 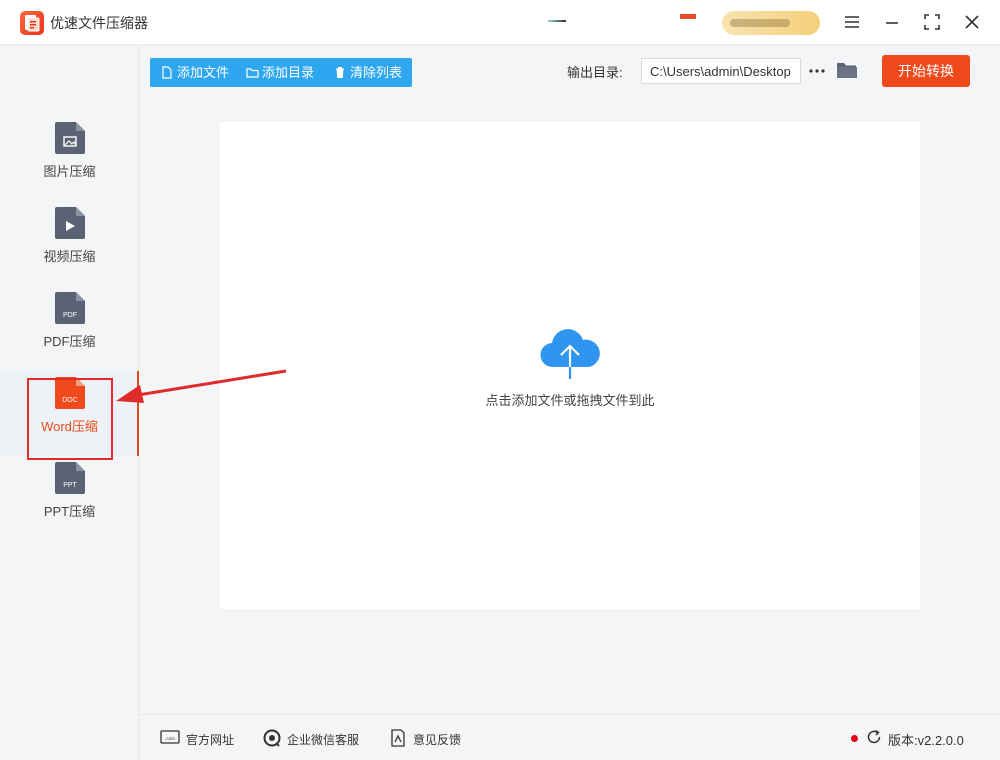 I want to click on video-file-icon, so click(x=70, y=223).